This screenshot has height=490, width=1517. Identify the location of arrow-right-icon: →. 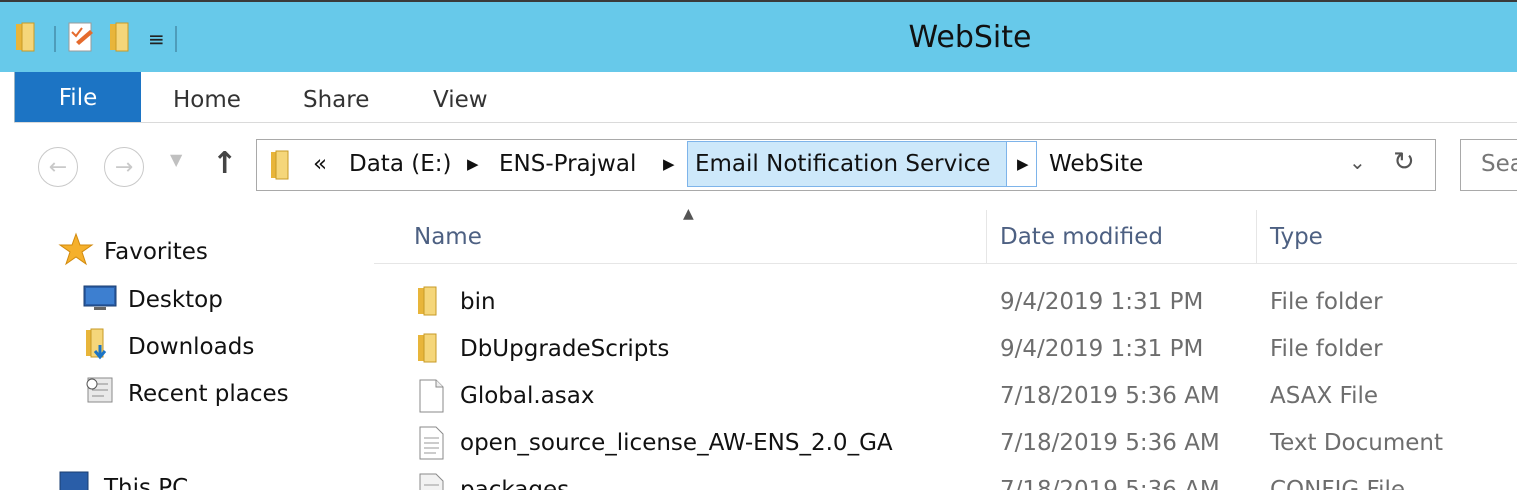
(124, 167).